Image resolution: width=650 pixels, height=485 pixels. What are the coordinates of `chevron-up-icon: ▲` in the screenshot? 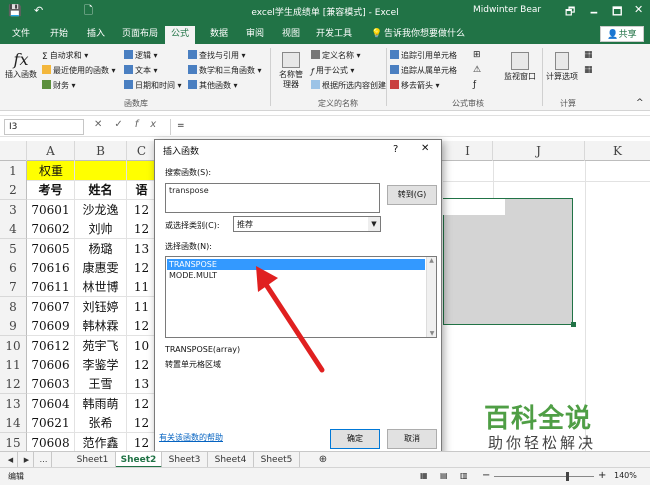 It's located at (431, 260).